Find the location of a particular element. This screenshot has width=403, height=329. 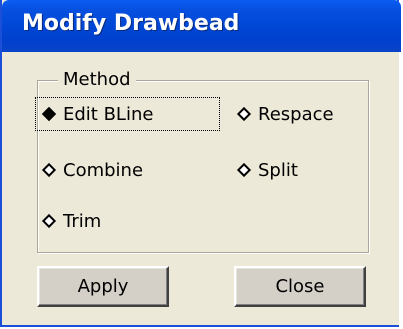

radio-combine: Combine is located at coordinates (115, 170).